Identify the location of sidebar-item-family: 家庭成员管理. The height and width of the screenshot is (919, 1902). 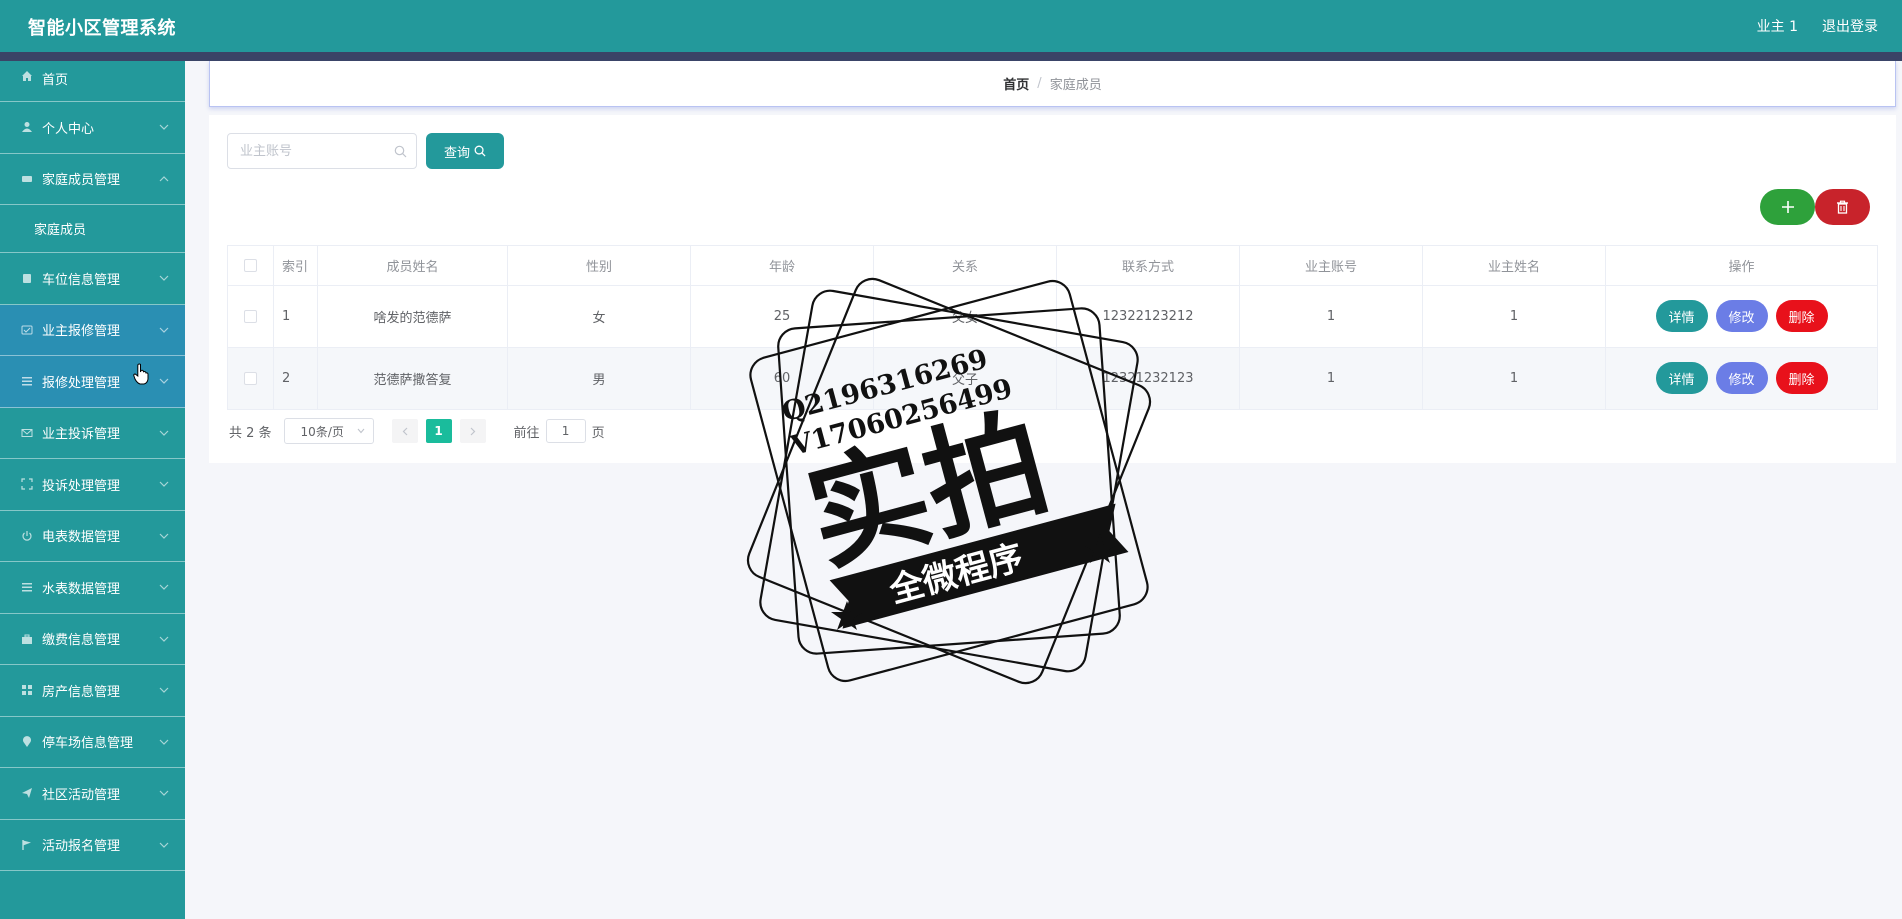
(92, 179).